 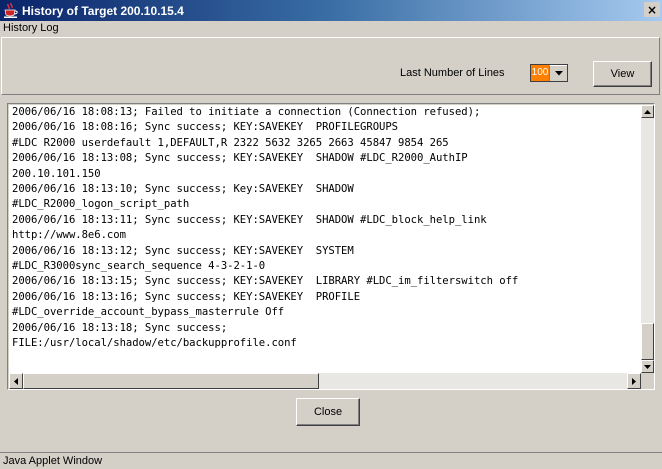 What do you see at coordinates (652, 9) in the screenshot?
I see `window-close-button: ×` at bounding box center [652, 9].